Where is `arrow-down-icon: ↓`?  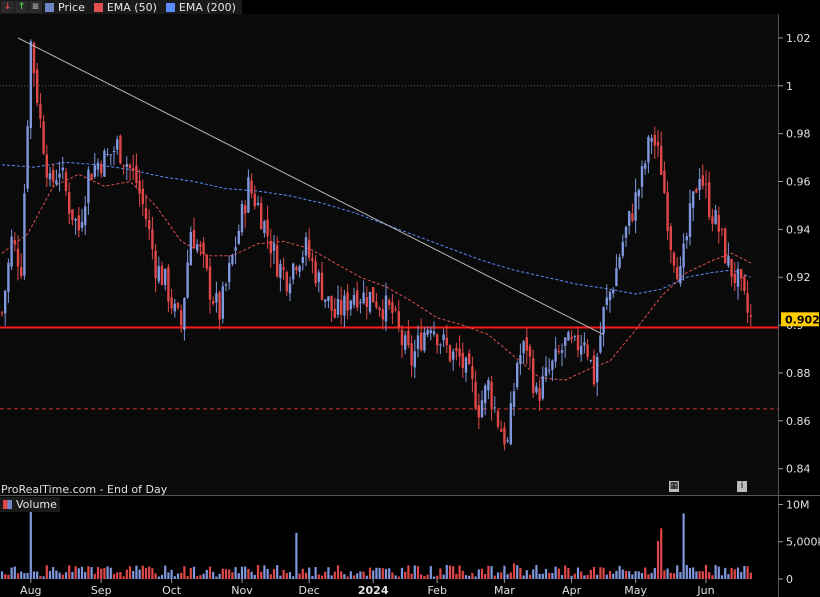 arrow-down-icon: ↓ is located at coordinates (7, 7).